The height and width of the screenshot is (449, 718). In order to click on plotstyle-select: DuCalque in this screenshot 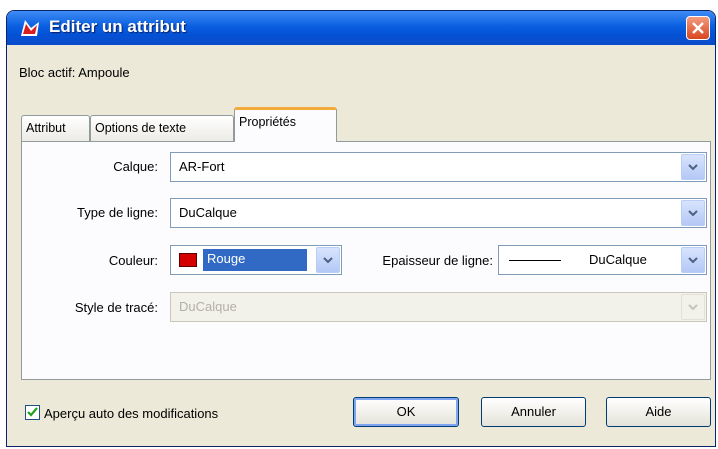, I will do `click(438, 307)`.